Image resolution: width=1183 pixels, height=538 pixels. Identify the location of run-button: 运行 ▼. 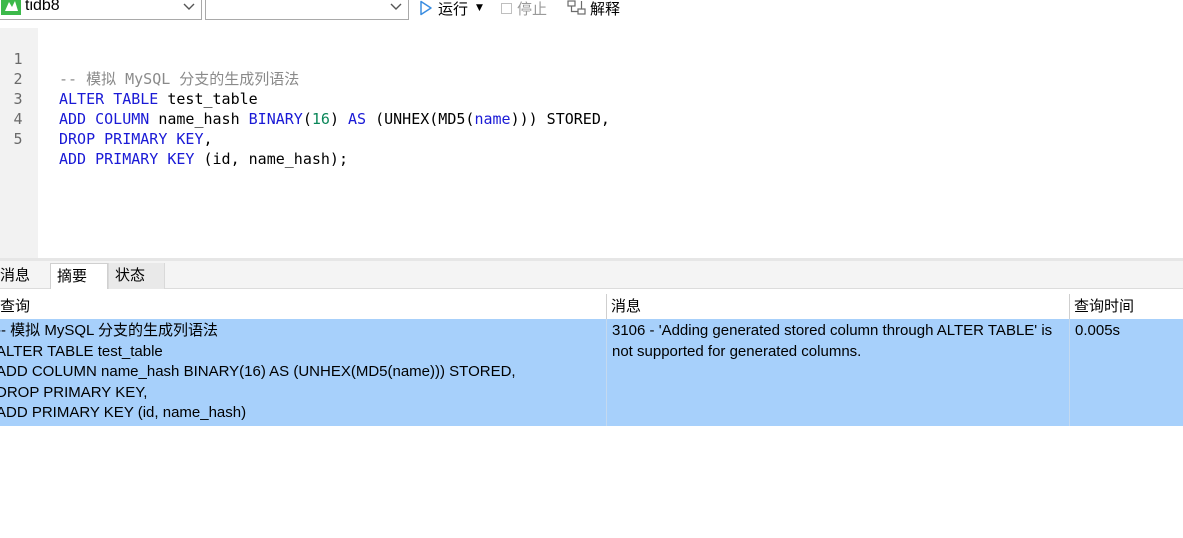
(451, 9).